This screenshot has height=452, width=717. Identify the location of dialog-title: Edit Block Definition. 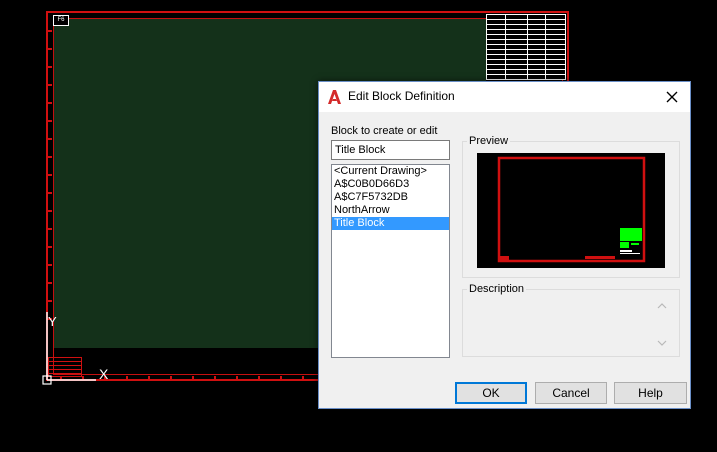
(401, 96).